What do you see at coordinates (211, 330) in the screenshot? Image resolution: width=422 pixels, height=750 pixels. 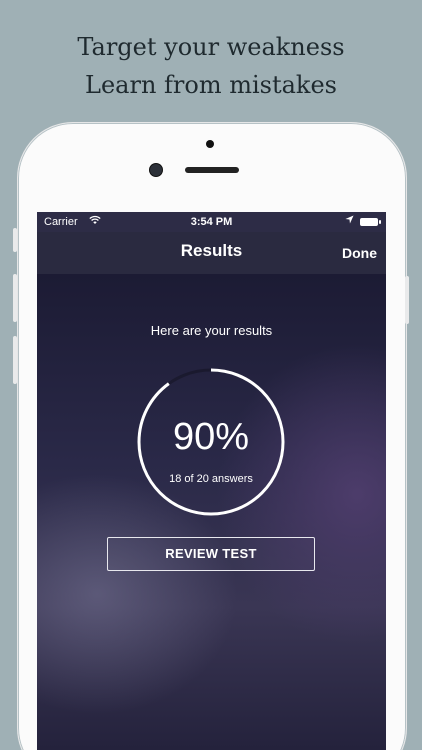 I see `results-intro: Here are your results` at bounding box center [211, 330].